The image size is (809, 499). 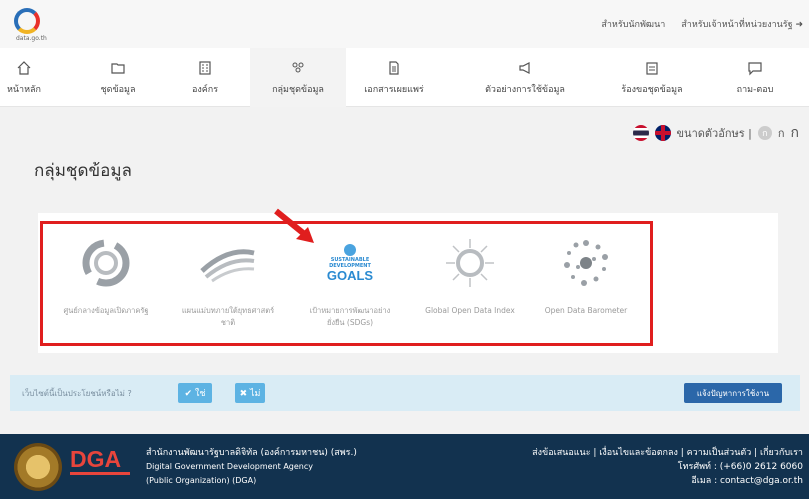 I want to click on gov-staff-link: สำหรับเจ้าหน้าที่หน่วยงานรัฐ ➜, so click(x=742, y=24).